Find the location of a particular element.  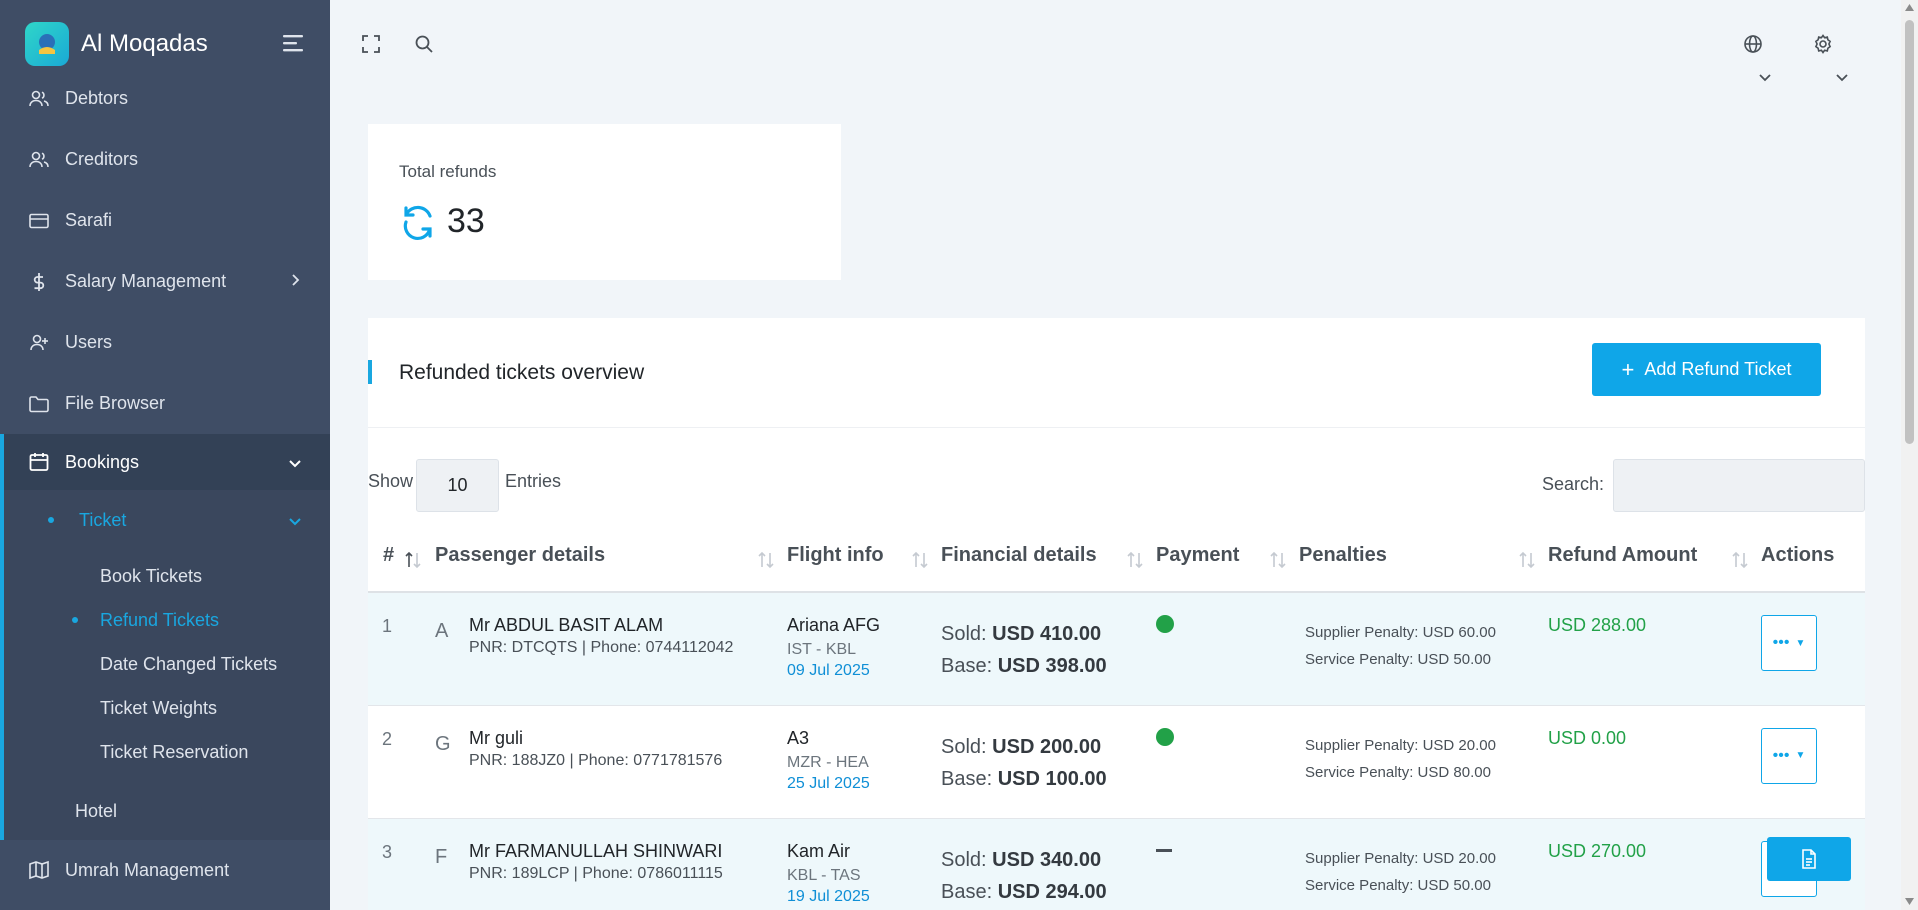

col-payment: Payment is located at coordinates (1227, 556).